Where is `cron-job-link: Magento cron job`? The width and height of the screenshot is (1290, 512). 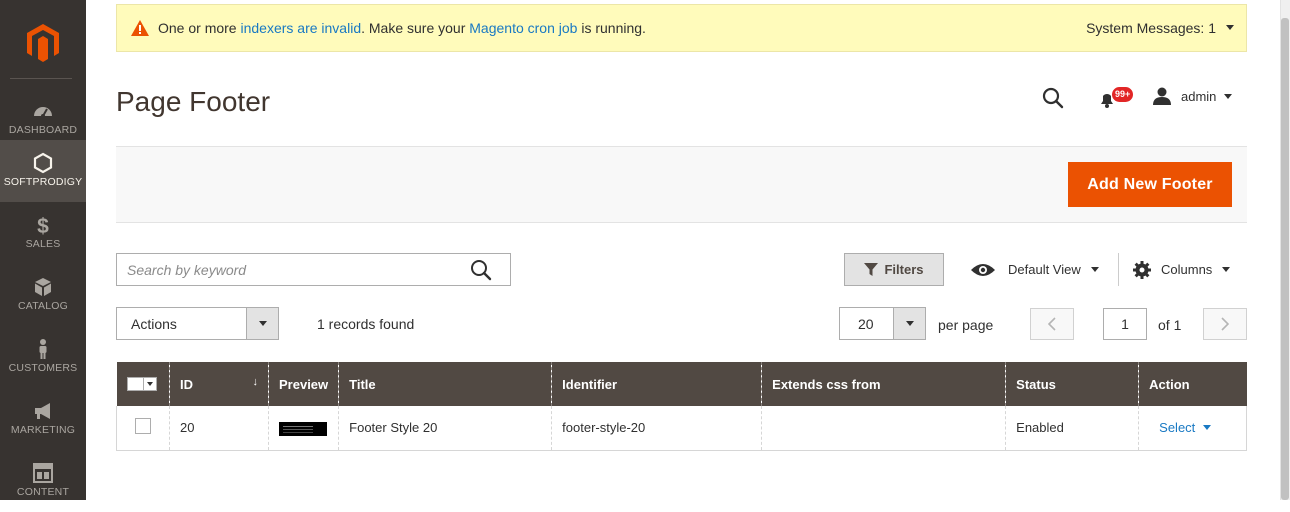
cron-job-link: Magento cron job is located at coordinates (523, 28).